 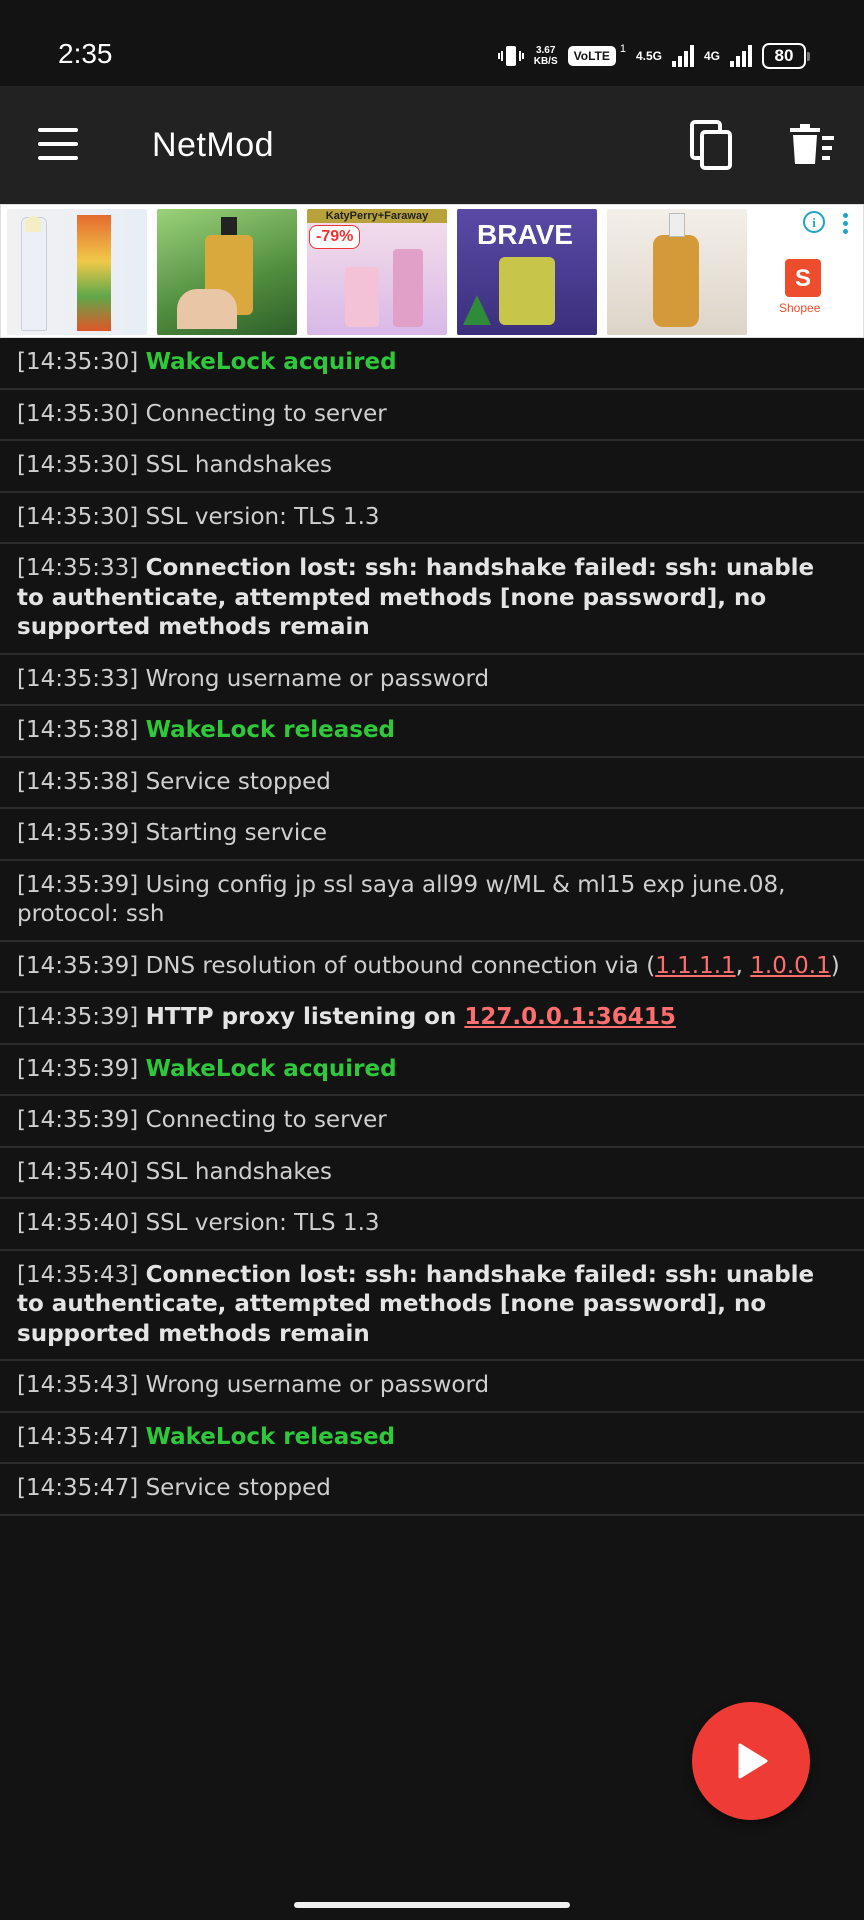 What do you see at coordinates (362, 297) in the screenshot?
I see `perfume-bottle-image` at bounding box center [362, 297].